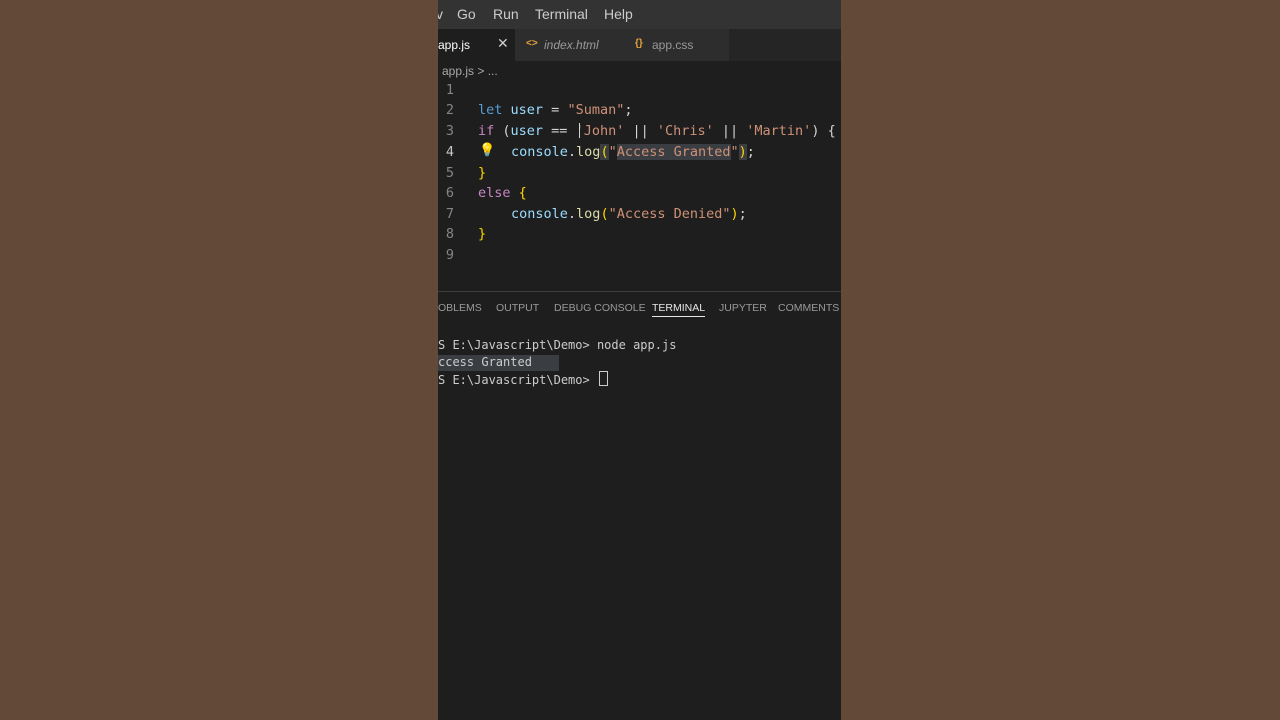 The height and width of the screenshot is (720, 1280). I want to click on line-number: 5, so click(449, 173).